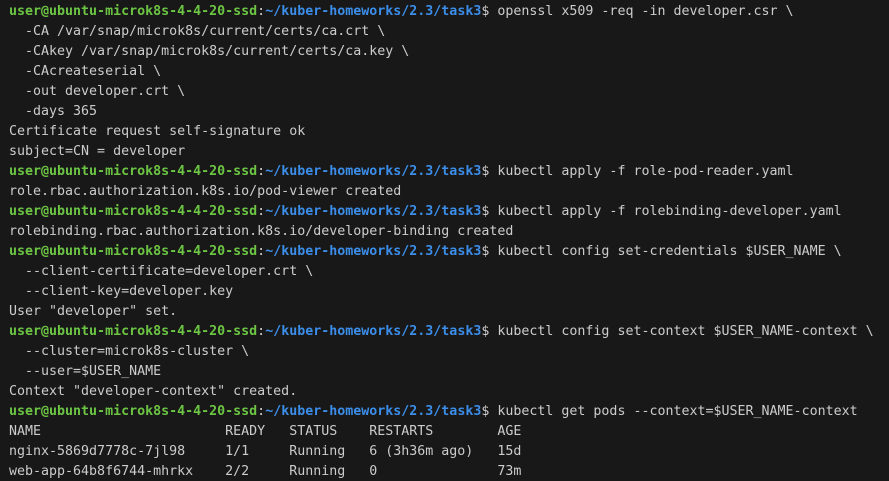 The width and height of the screenshot is (889, 481). What do you see at coordinates (53, 111) in the screenshot?
I see `output-text: -days 365` at bounding box center [53, 111].